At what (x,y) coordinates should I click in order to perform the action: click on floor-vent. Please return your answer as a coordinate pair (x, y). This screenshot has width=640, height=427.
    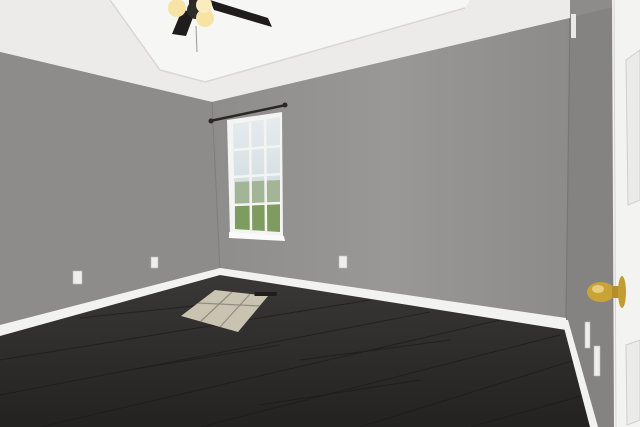
    Looking at the image, I should click on (265, 294).